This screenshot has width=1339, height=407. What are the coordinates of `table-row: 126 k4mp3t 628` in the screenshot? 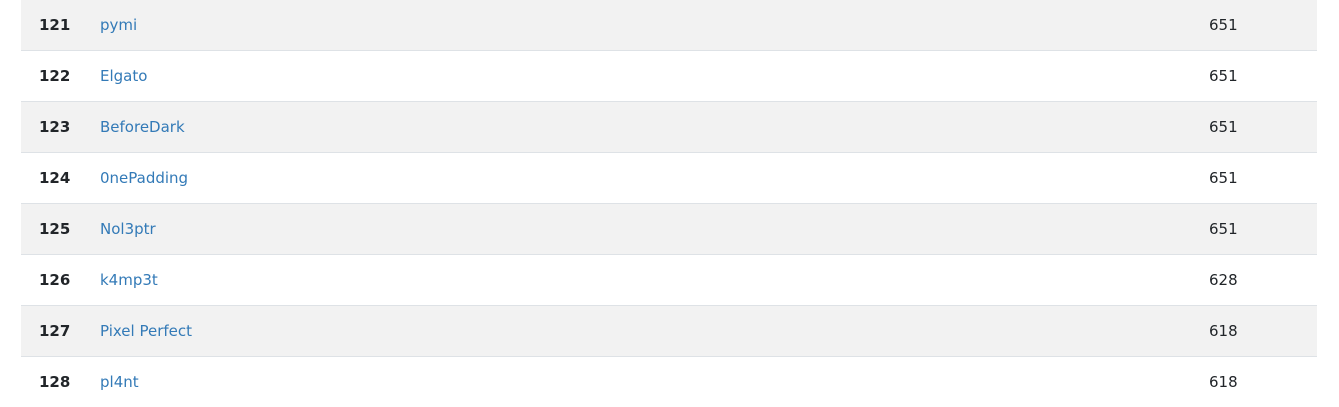 It's located at (669, 280).